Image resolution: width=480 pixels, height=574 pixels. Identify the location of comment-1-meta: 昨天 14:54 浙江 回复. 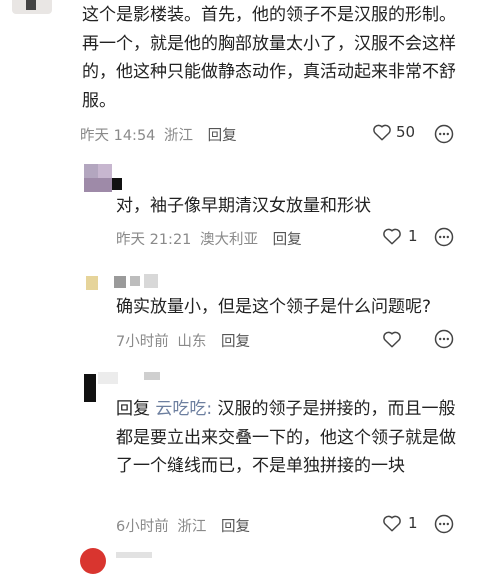
(158, 134).